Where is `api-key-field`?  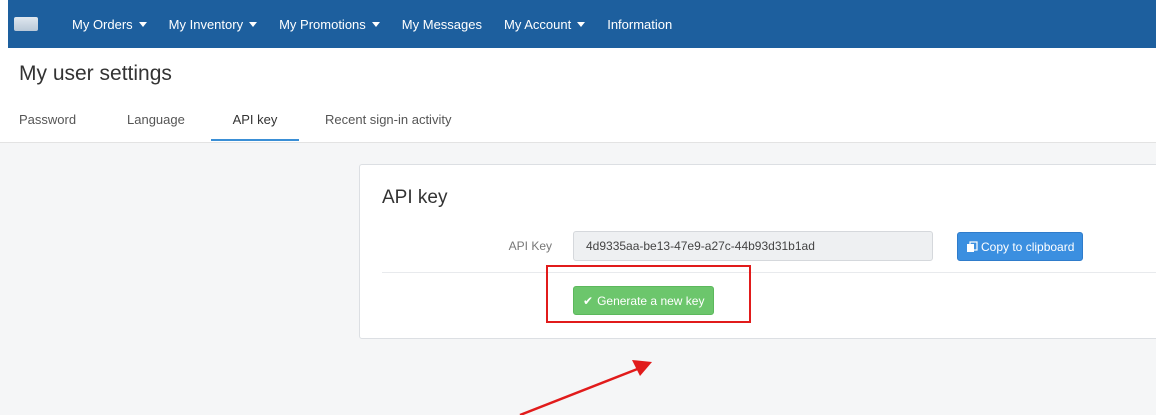 api-key-field is located at coordinates (753, 246).